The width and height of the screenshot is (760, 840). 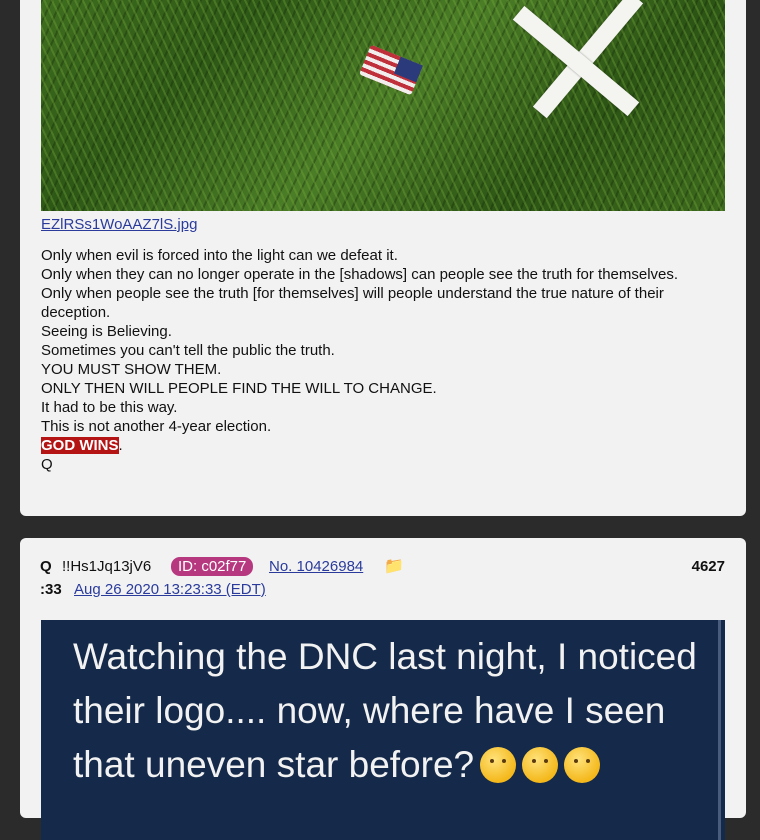 What do you see at coordinates (381, 445) in the screenshot?
I see `highlight-line: GOD WINS.` at bounding box center [381, 445].